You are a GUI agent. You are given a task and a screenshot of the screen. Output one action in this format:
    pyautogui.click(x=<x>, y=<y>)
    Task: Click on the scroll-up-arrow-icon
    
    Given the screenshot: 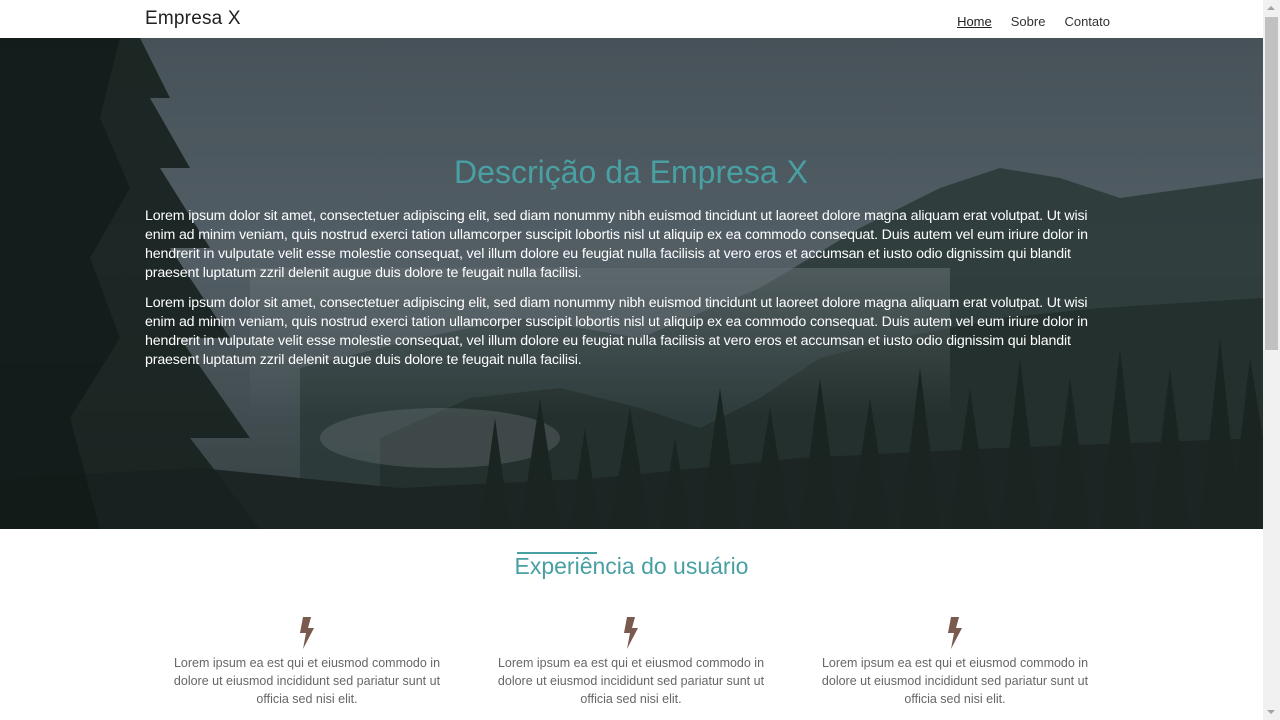 What is the action you would take?
    pyautogui.click(x=1271, y=8)
    